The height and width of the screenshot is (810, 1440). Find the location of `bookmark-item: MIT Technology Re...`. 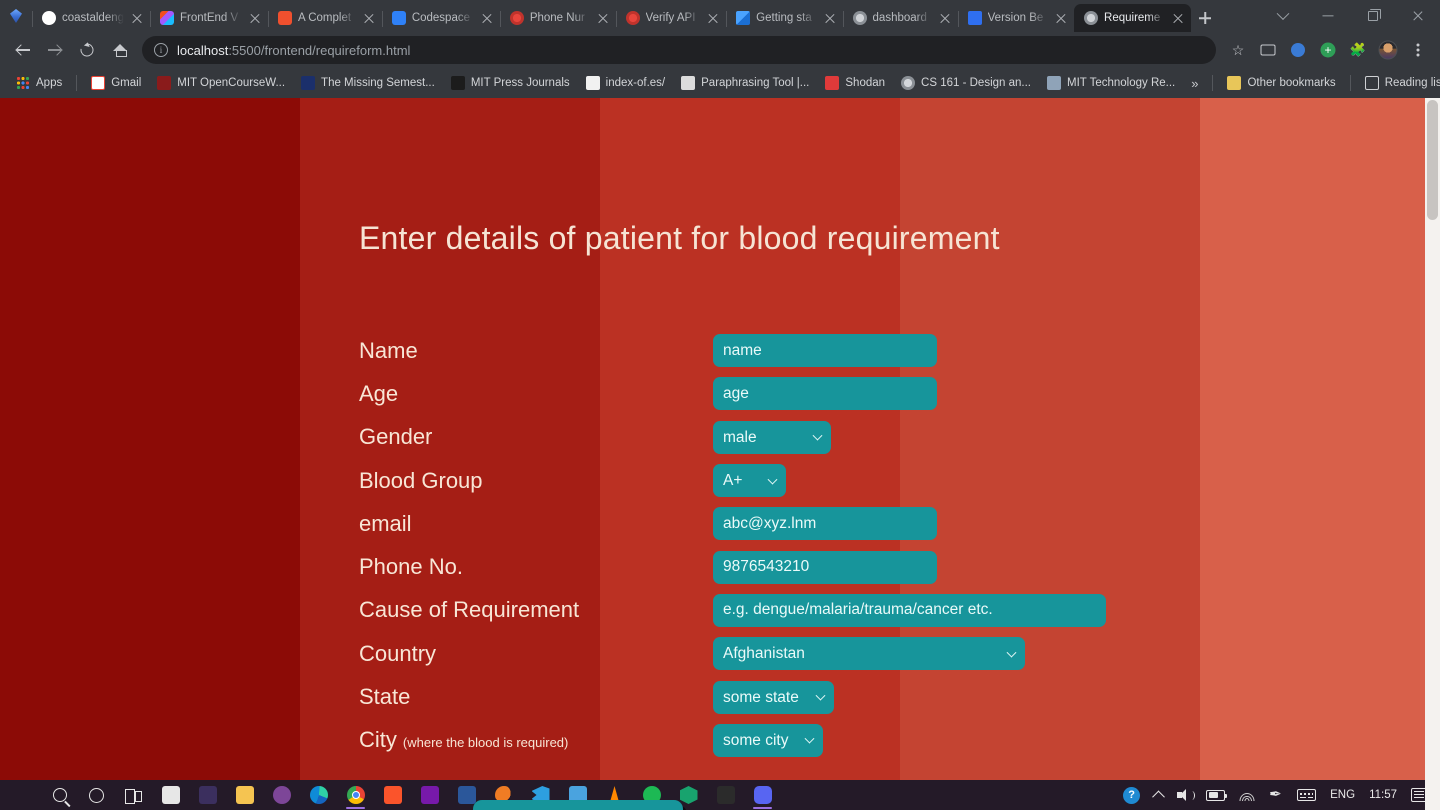

bookmark-item: MIT Technology Re... is located at coordinates (1111, 83).